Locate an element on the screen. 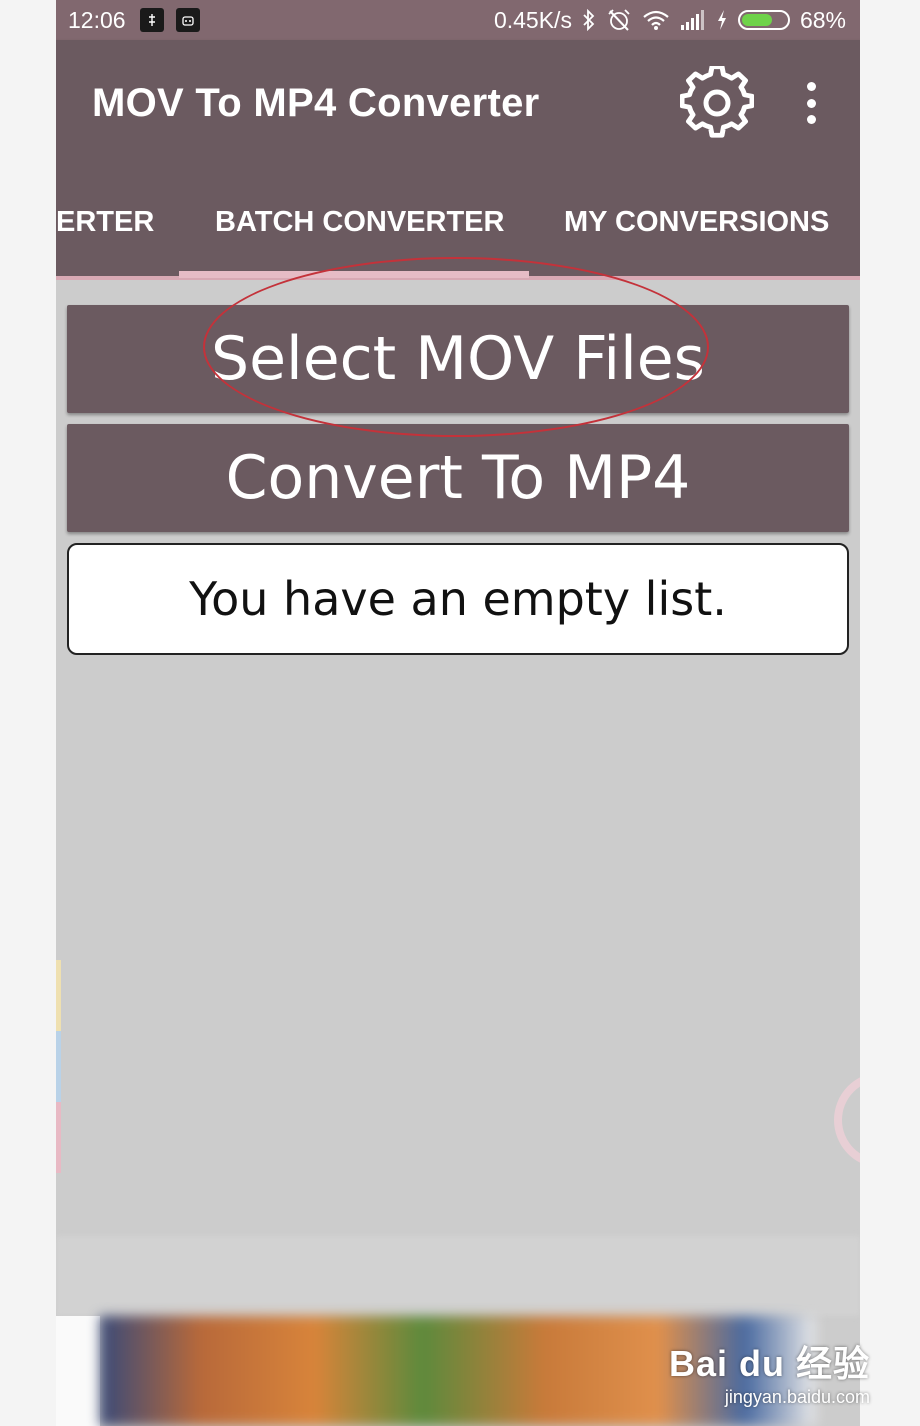  tab-my-conversions: MY CONVERSIONS is located at coordinates (696, 222).